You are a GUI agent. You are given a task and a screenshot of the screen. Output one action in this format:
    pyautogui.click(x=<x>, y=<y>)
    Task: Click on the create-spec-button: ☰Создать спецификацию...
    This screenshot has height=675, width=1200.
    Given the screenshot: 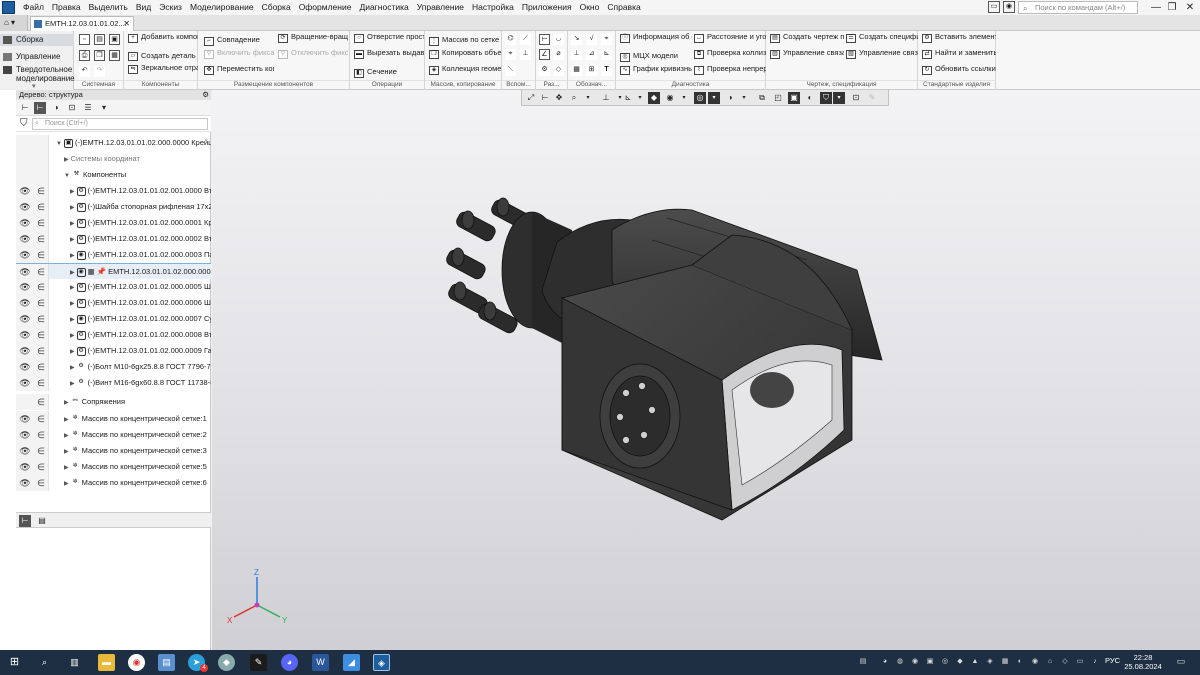 What is the action you would take?
    pyautogui.click(x=882, y=41)
    